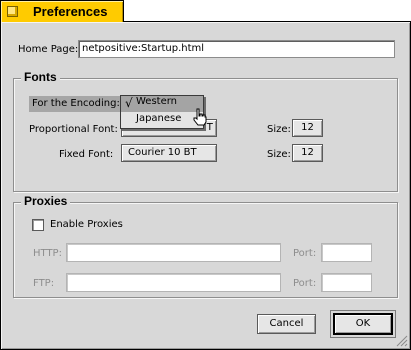 This screenshot has height=350, width=411. What do you see at coordinates (86, 224) in the screenshot?
I see `enable-proxies-label: Enable Proxies` at bounding box center [86, 224].